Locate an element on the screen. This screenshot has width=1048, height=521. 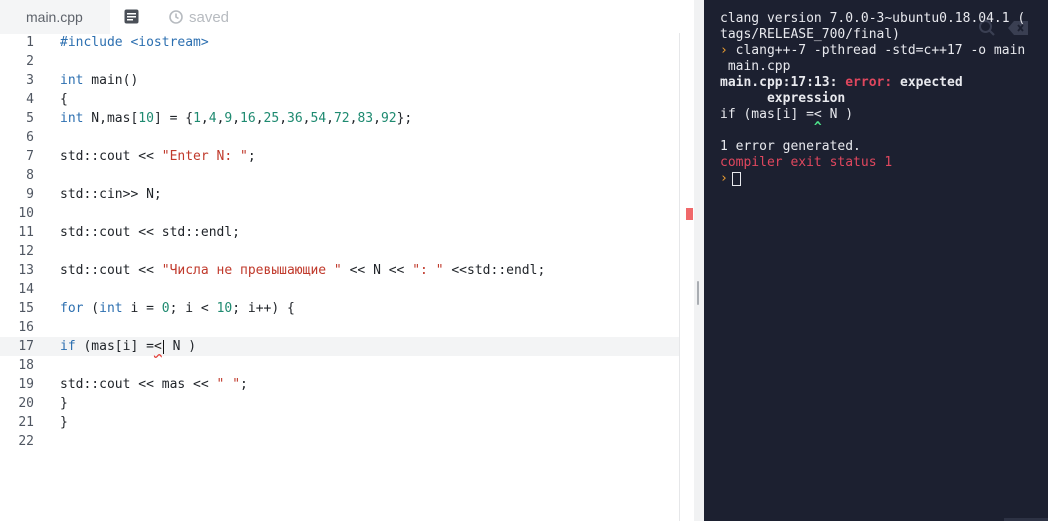
code-text: int main() is located at coordinates (99, 80).